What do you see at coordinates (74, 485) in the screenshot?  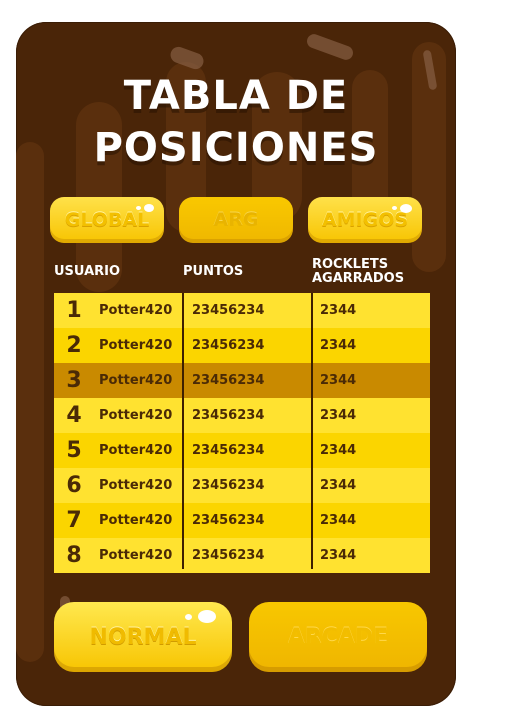 I see `rank-number: 6` at bounding box center [74, 485].